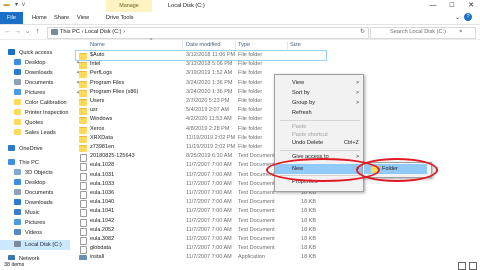 Image resolution: width=480 pixels, height=270 pixels. I want to click on file-row: Intel 3/12/2018 5:06 PM File folder, so click(201, 65).